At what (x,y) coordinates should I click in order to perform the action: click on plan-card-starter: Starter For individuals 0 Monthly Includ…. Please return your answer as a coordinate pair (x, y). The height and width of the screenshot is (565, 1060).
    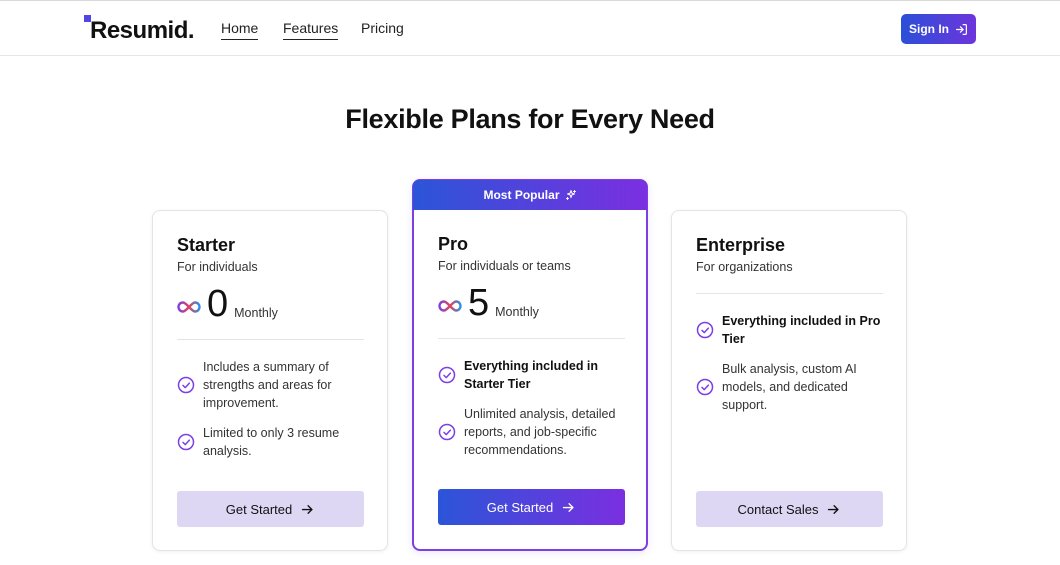
    Looking at the image, I should click on (270, 380).